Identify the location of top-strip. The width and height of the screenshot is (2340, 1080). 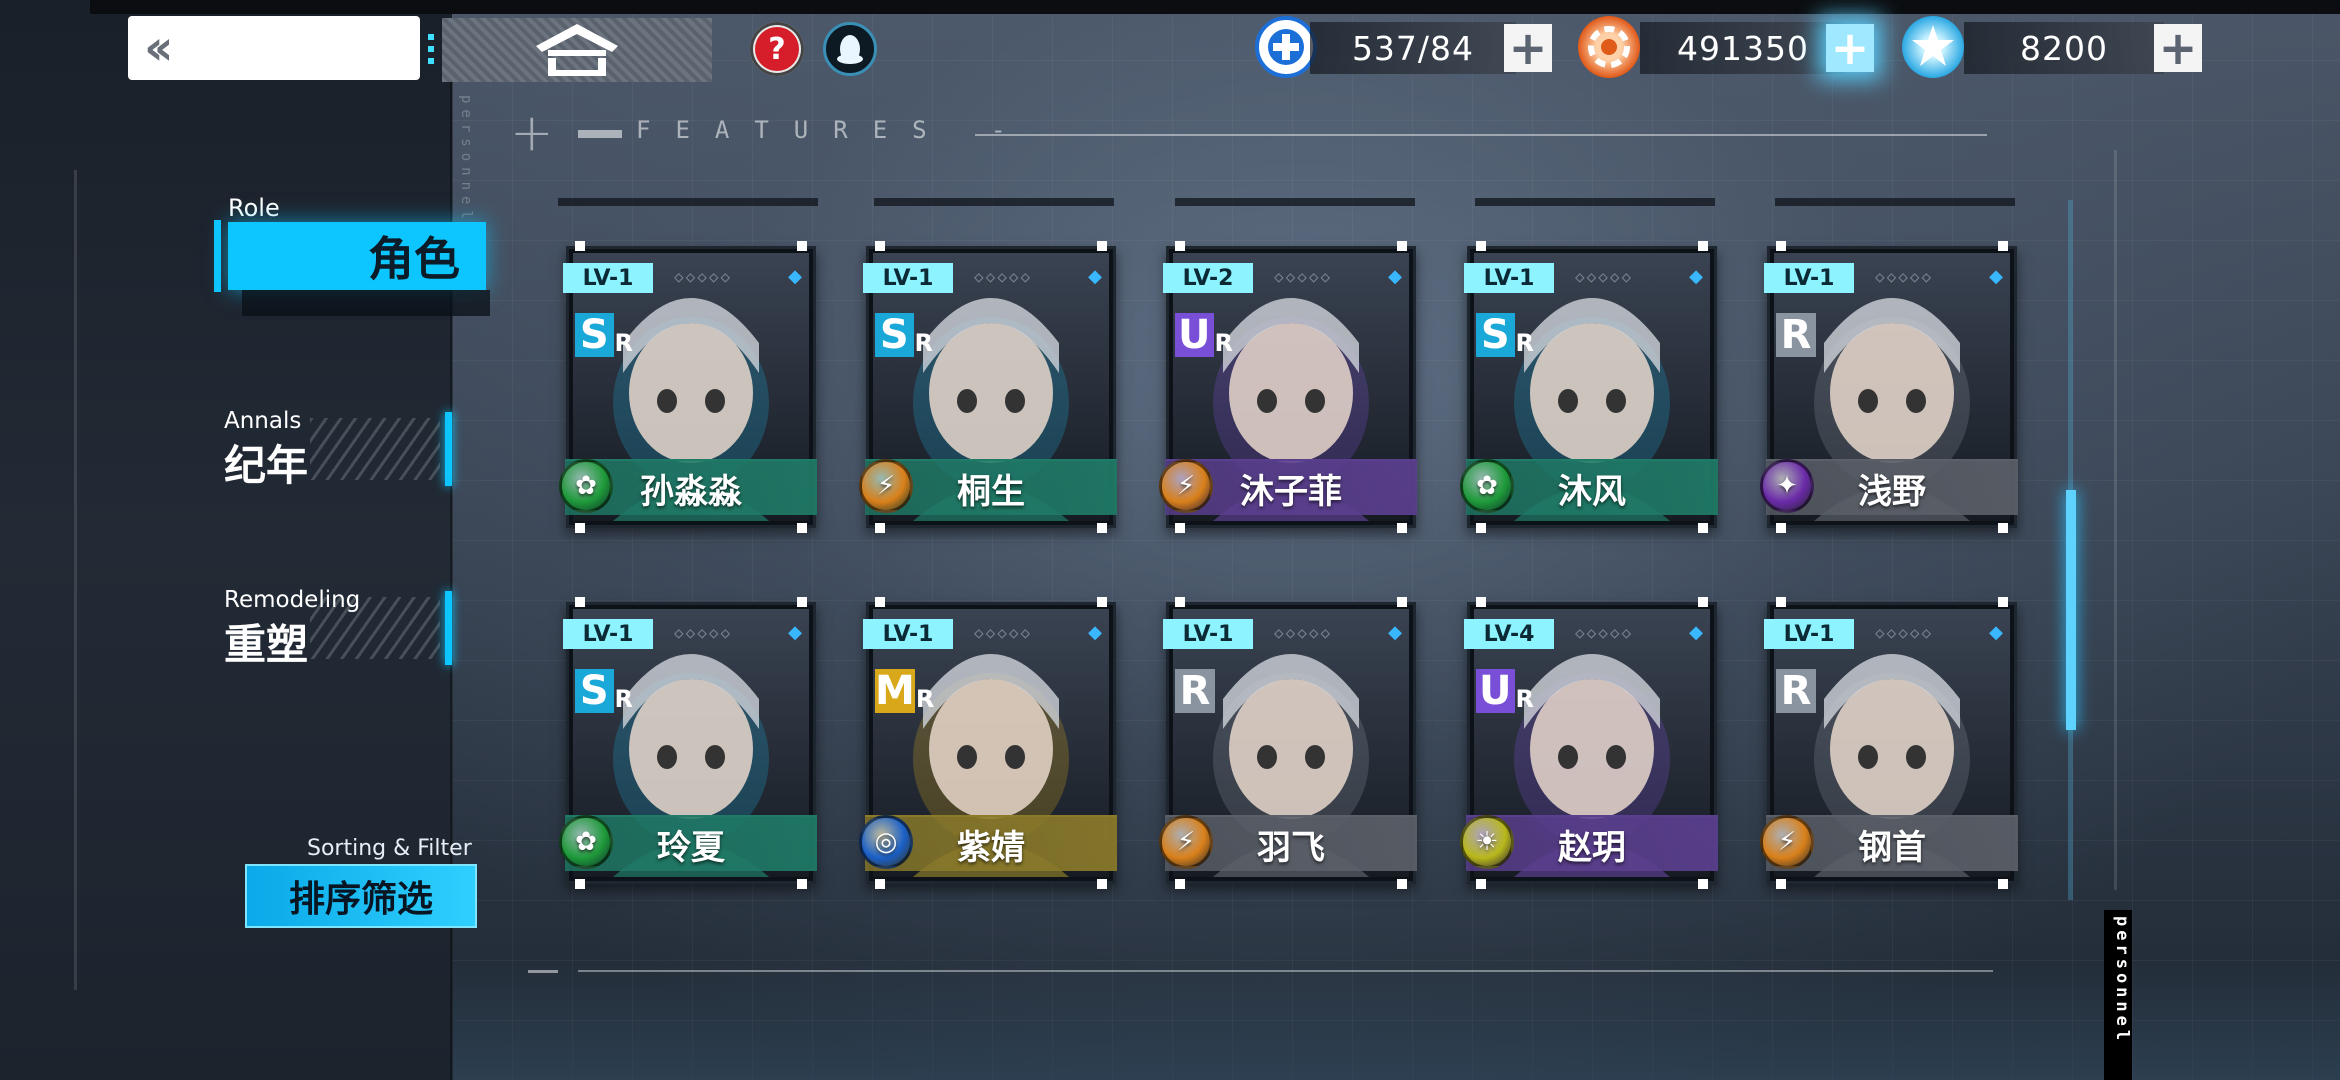
(1215, 7).